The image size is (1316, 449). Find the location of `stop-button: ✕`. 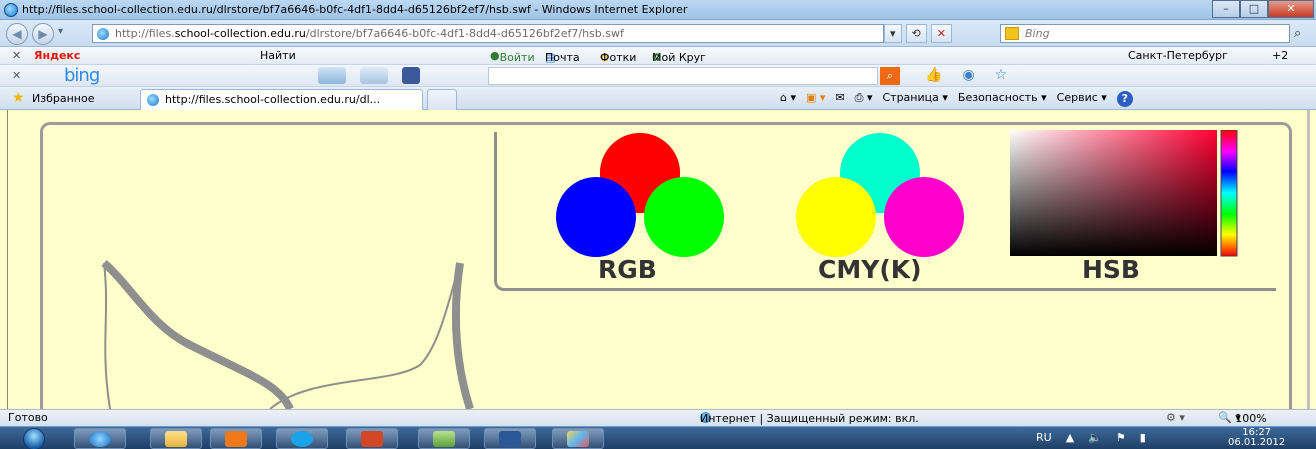

stop-button: ✕ is located at coordinates (941, 33).